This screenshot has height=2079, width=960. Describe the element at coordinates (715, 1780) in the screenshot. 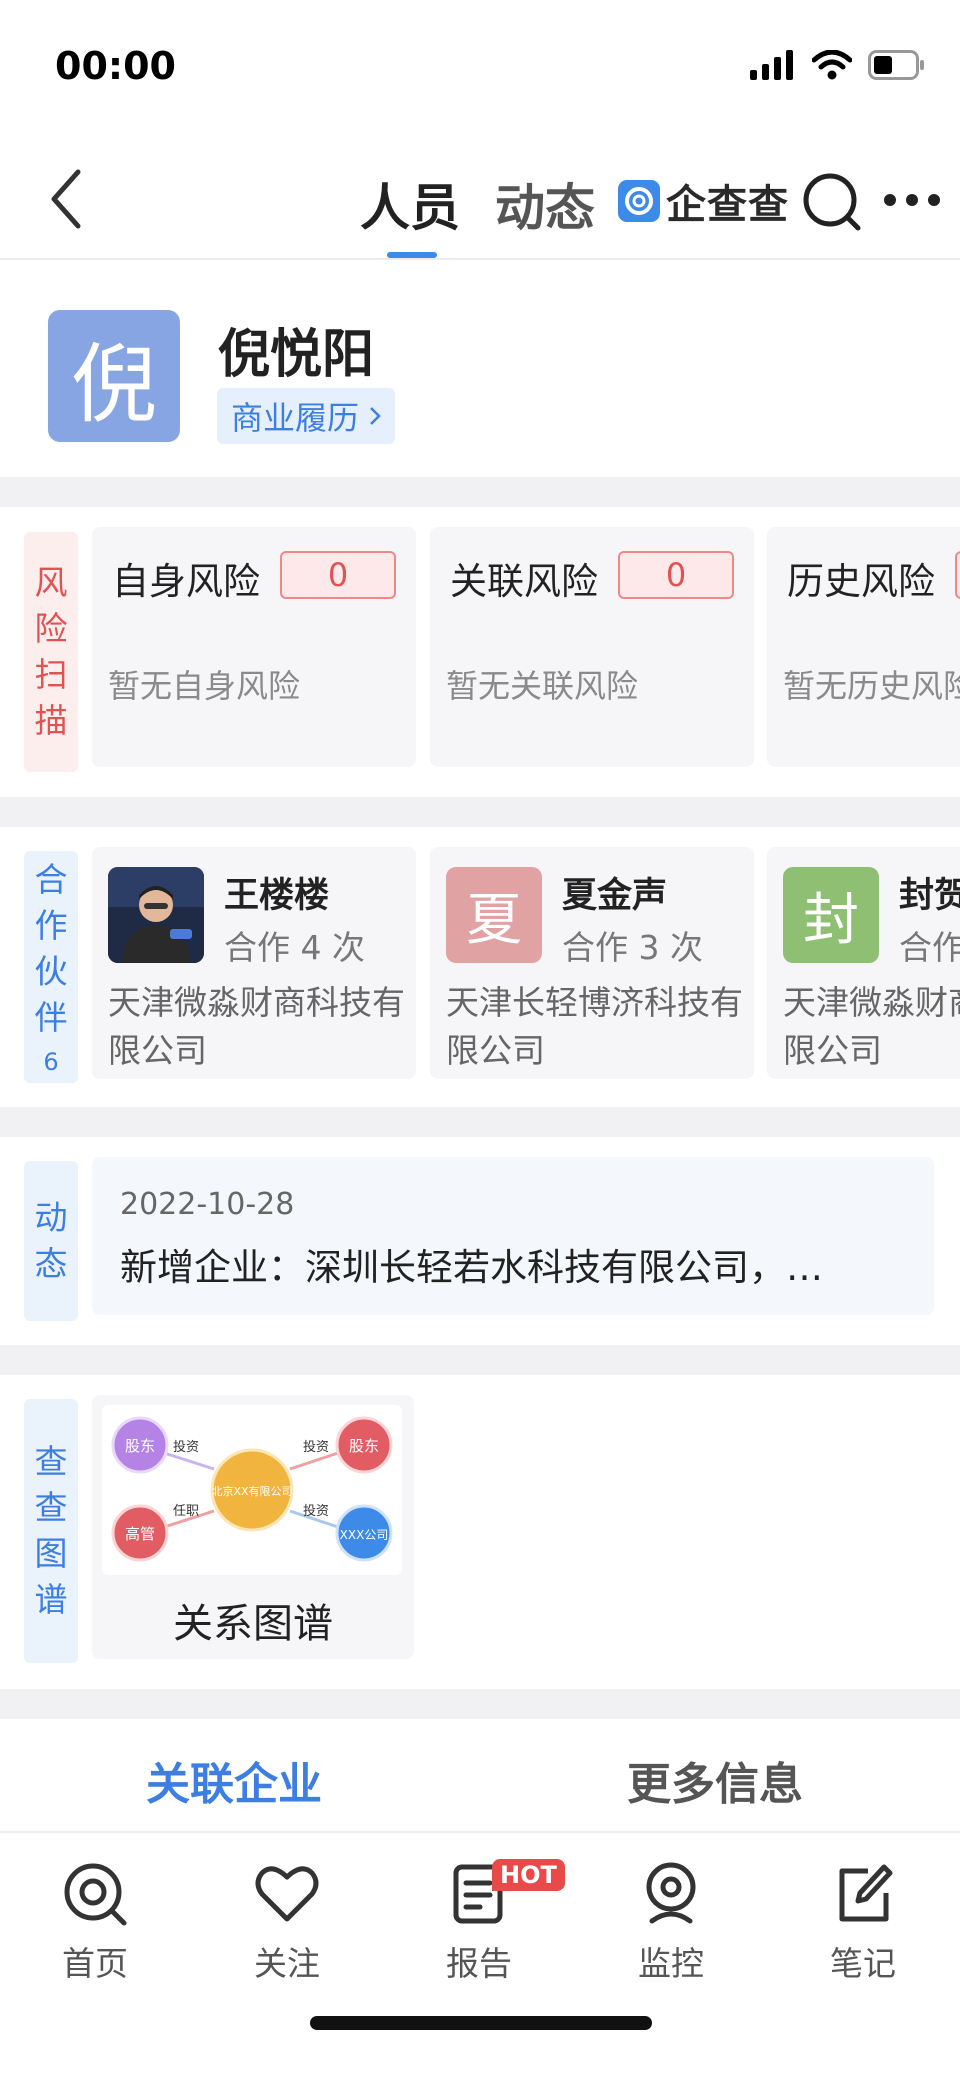

I see `tab-more-info: 更多信息` at that location.